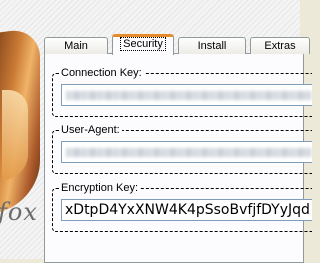 Image resolution: width=320 pixels, height=263 pixels. Describe the element at coordinates (19, 212) in the screenshot. I see `logo-text: fox` at that location.